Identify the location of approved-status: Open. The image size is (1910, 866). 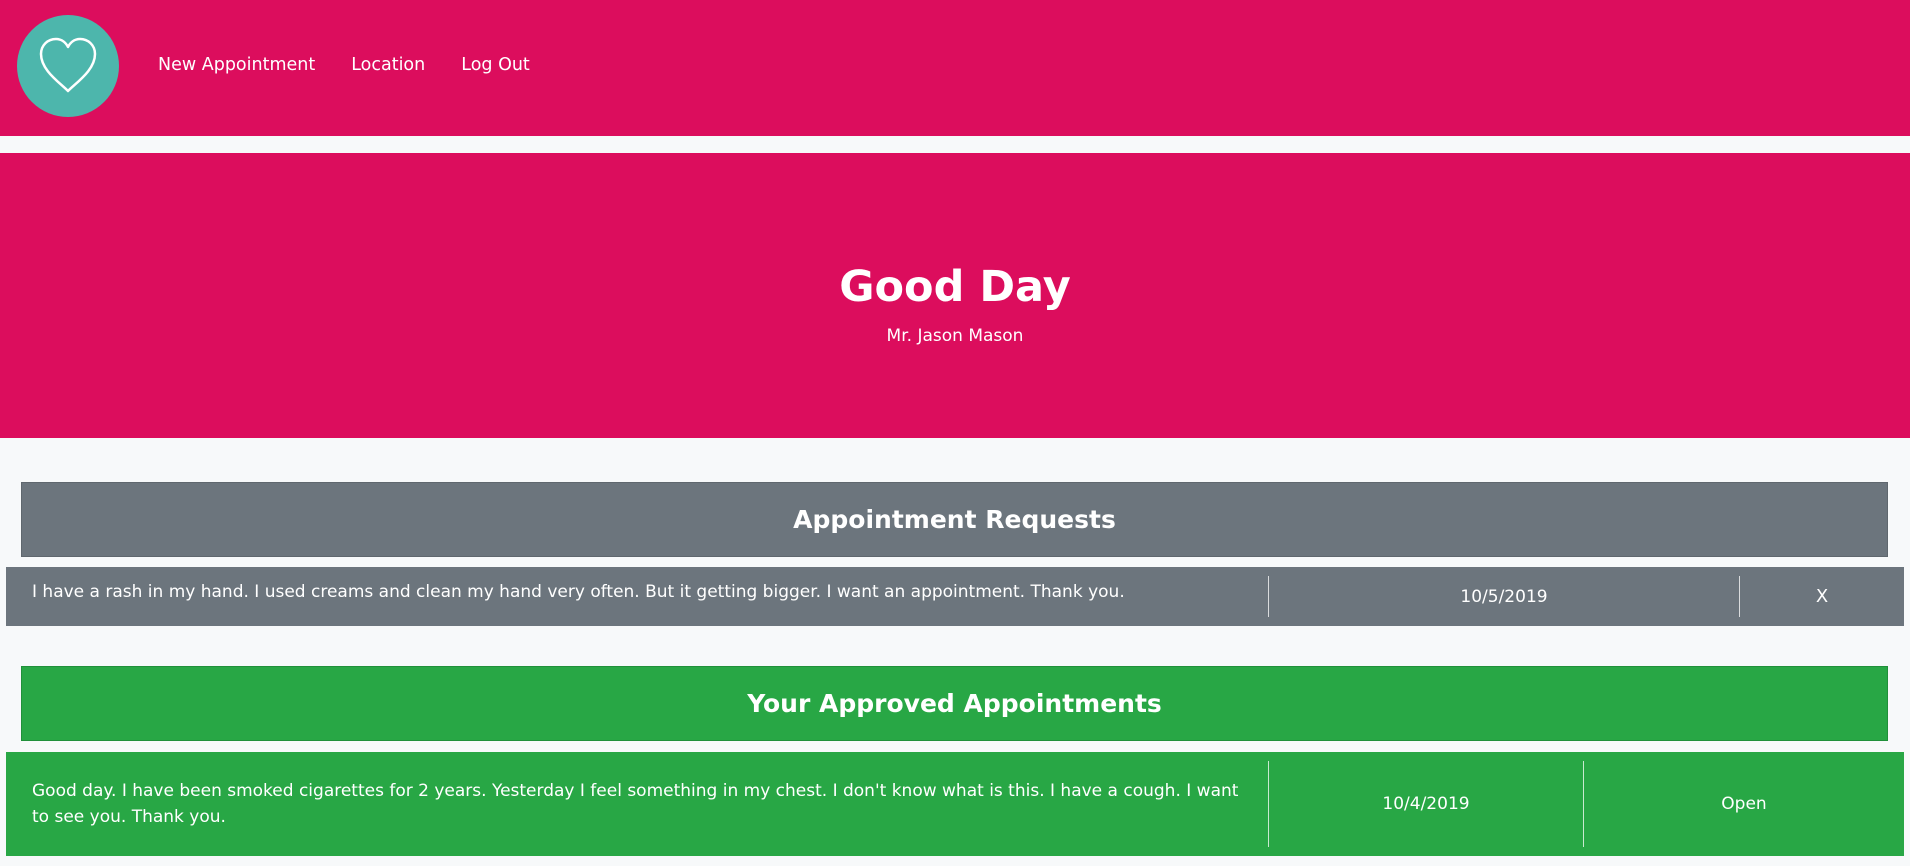
(1744, 804).